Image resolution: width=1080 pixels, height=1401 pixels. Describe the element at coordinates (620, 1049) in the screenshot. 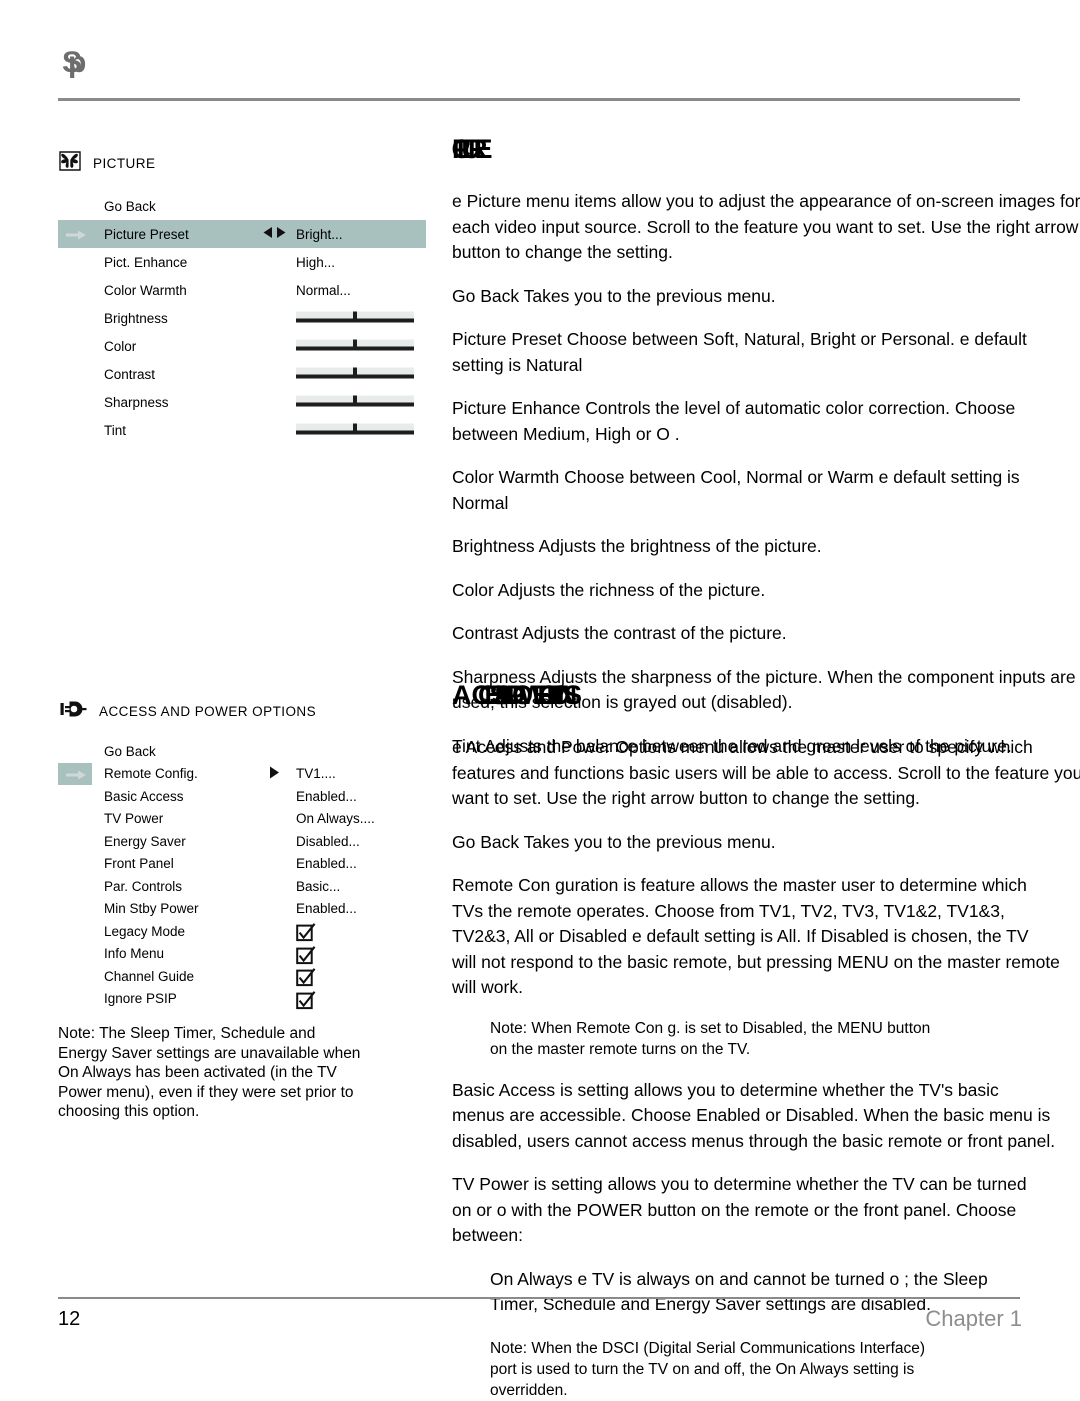

I see `text-line: on the master remote turns on the TV.` at that location.